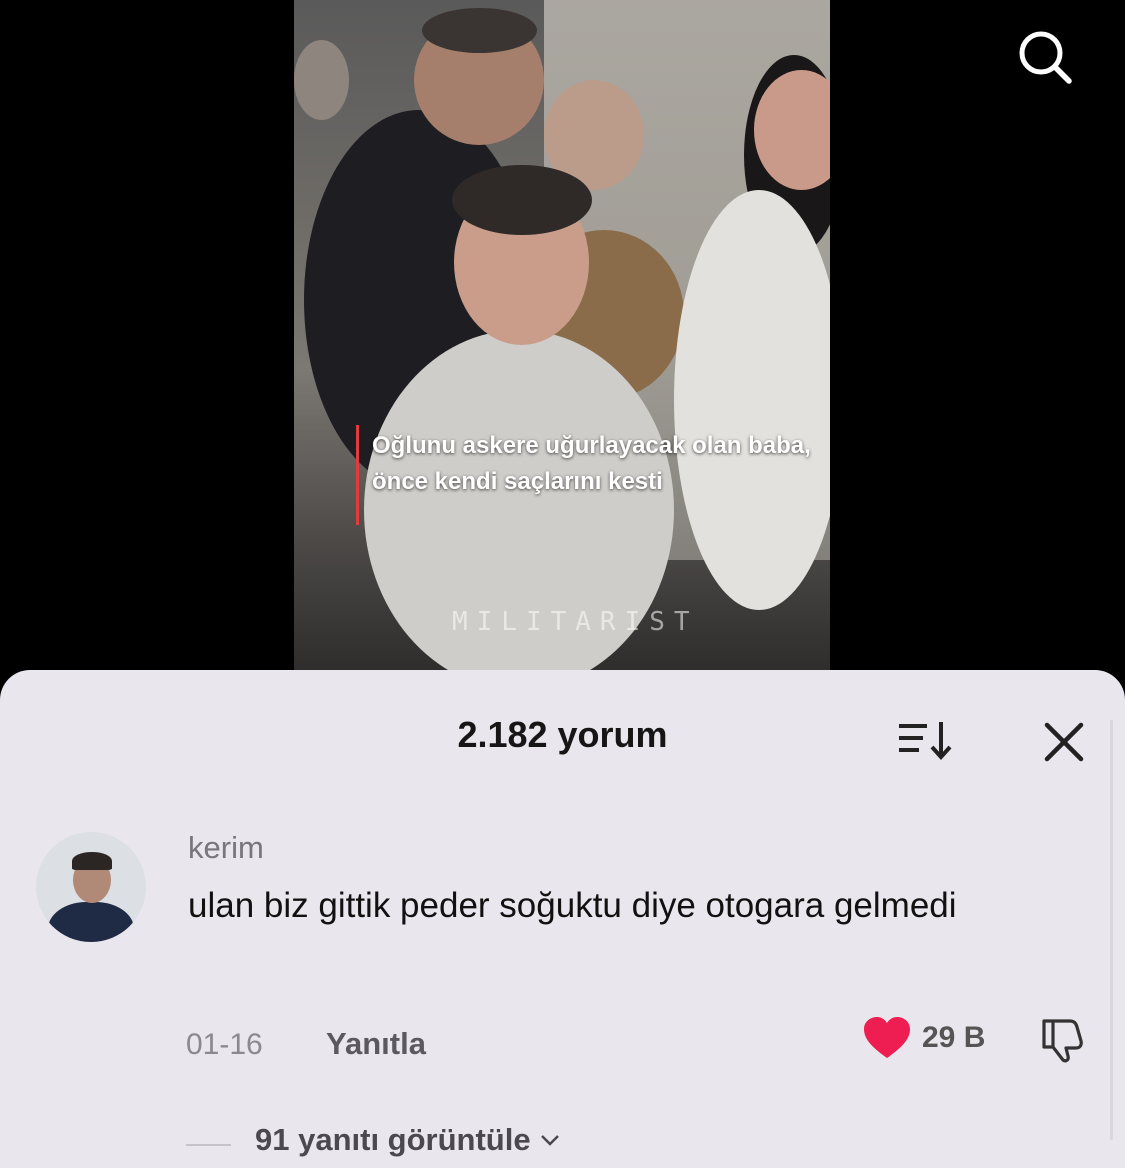 This screenshot has height=1168, width=1125. I want to click on search-icon, so click(1045, 57).